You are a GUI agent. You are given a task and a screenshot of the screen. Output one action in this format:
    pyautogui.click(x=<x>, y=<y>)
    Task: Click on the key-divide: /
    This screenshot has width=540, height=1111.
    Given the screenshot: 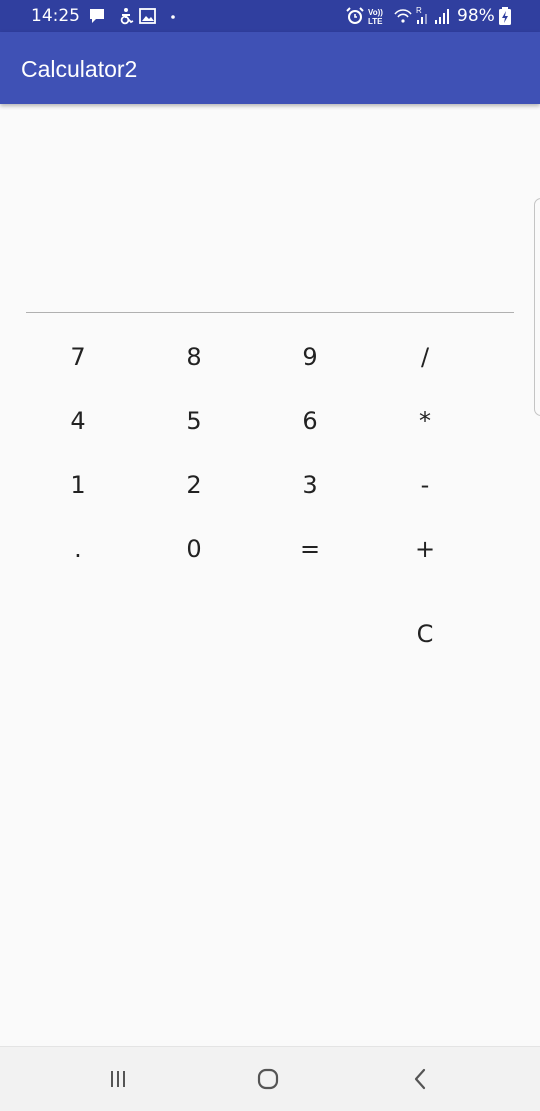 What is the action you would take?
    pyautogui.click(x=425, y=357)
    